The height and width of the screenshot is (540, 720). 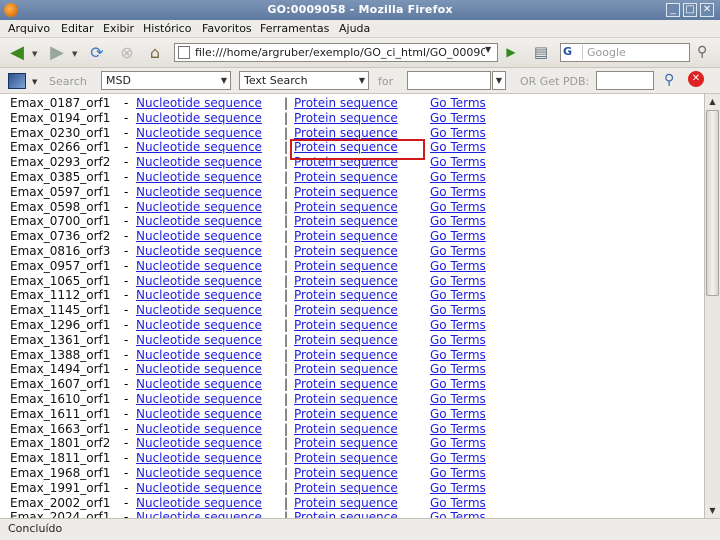 I want to click on back-history-dropdown-icon: ▼, so click(x=34, y=54).